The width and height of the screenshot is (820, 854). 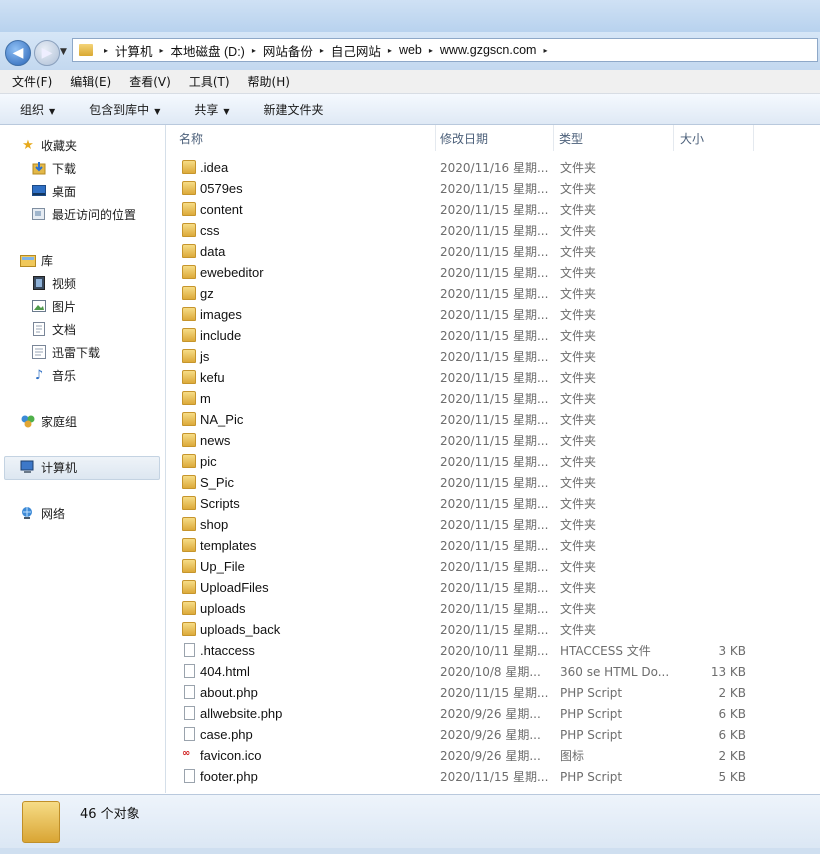 What do you see at coordinates (419, 50) in the screenshot?
I see `breadcrumb-item: web ▸` at bounding box center [419, 50].